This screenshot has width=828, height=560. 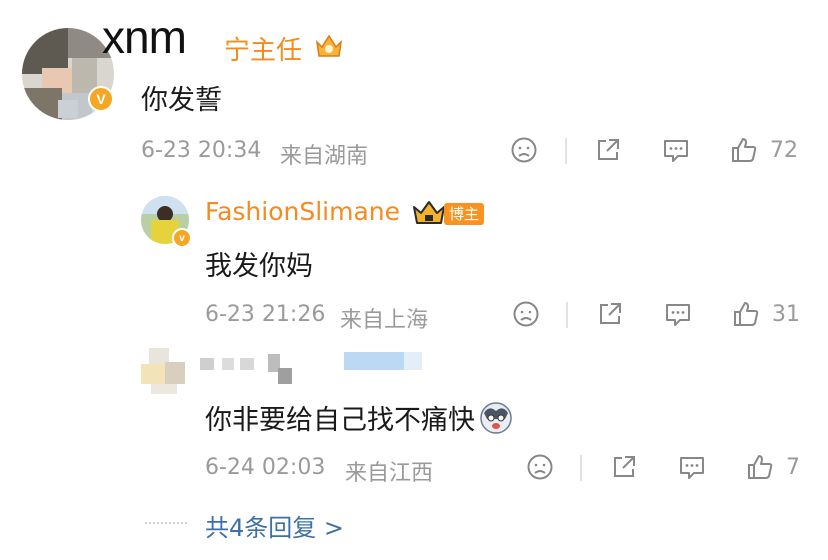 I want to click on role-label: 宁主任, so click(x=263, y=51).